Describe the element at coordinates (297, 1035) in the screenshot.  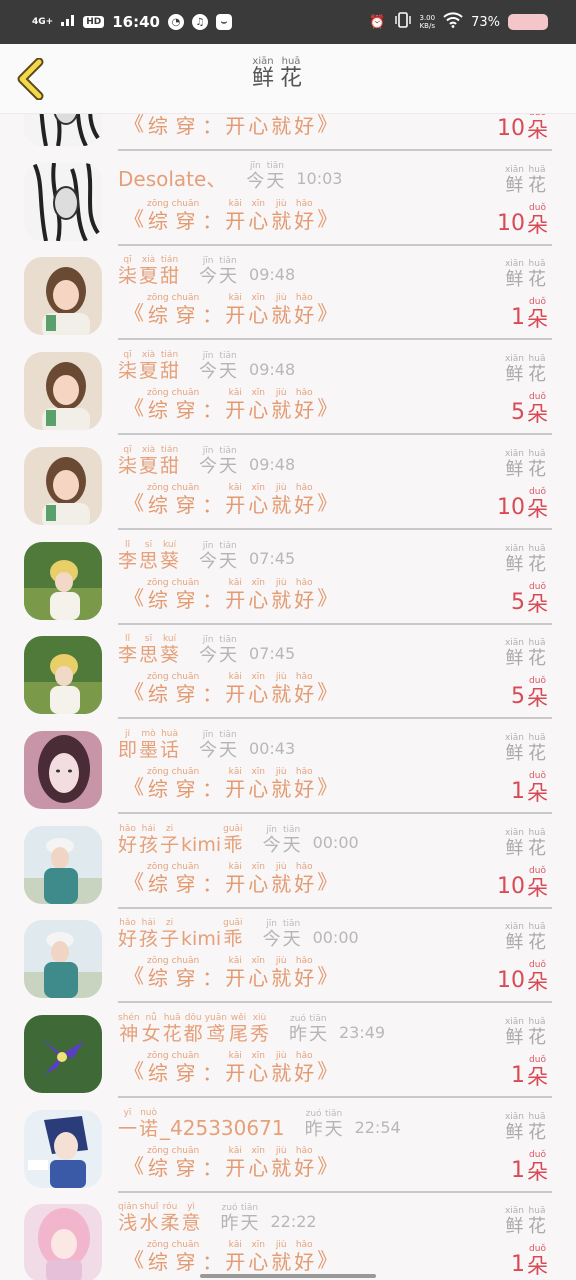
I see `day-char-char: 昨` at that location.